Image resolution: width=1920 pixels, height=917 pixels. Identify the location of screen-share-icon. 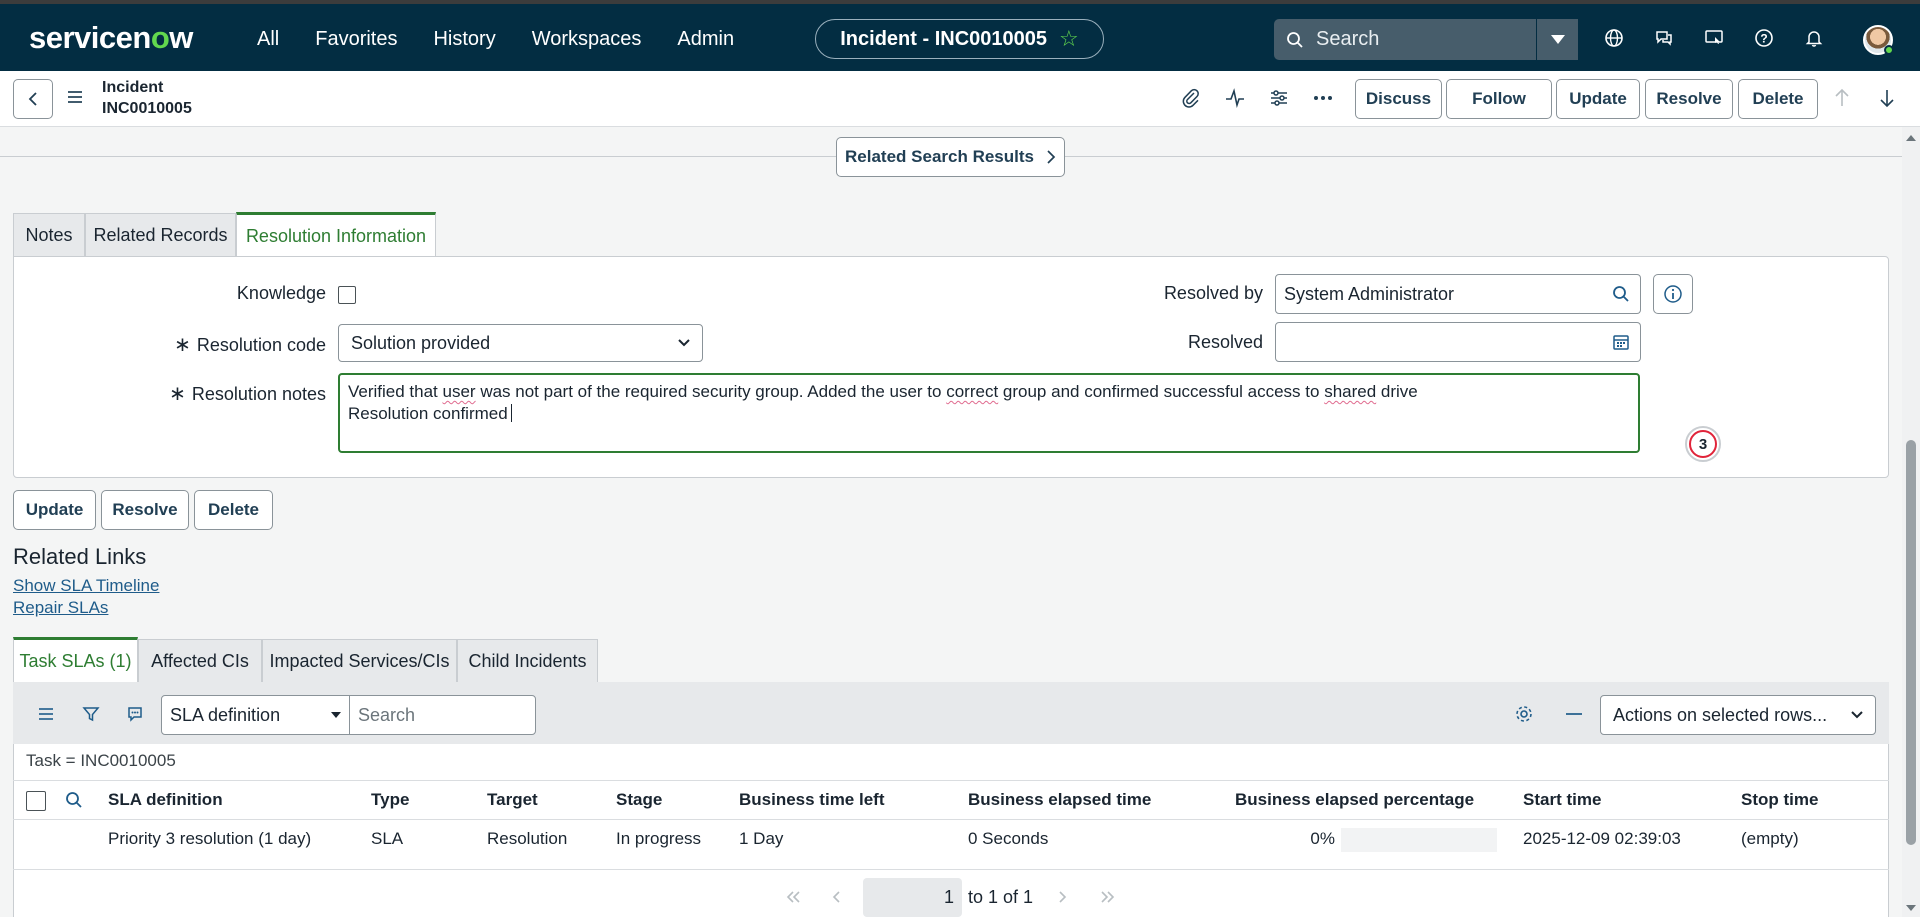
(1714, 38).